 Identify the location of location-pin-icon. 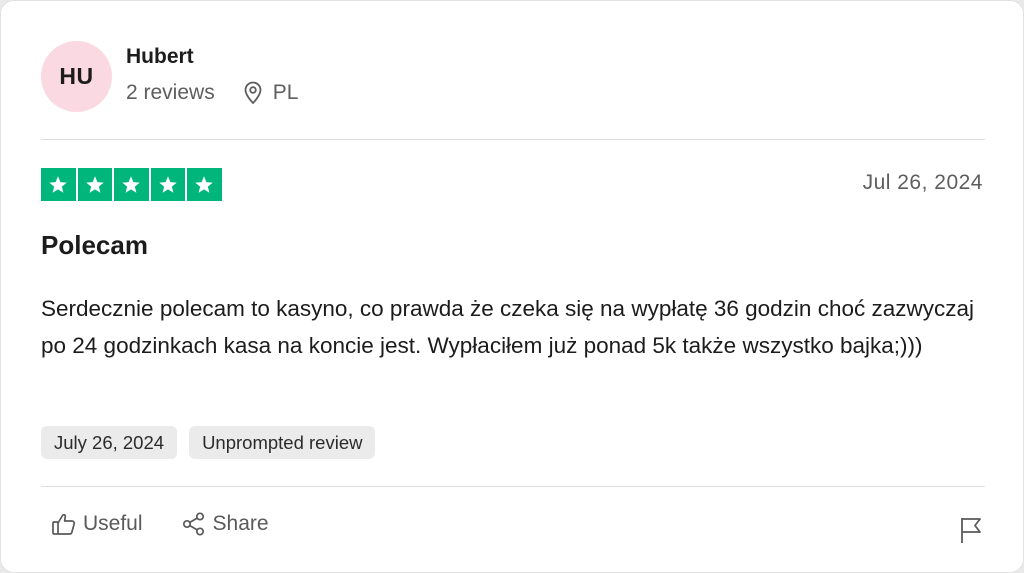
(253, 93).